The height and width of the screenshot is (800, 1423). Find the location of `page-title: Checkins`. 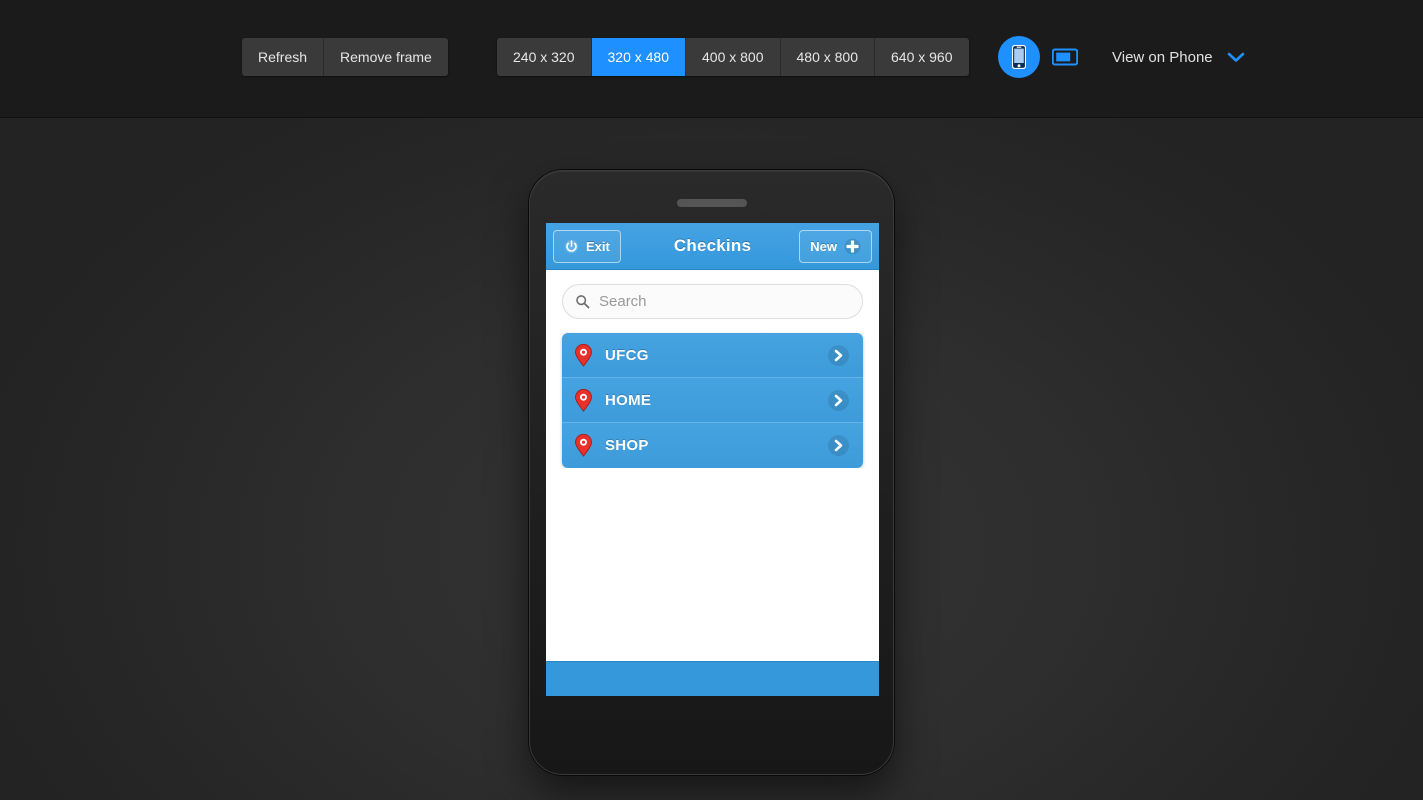

page-title: Checkins is located at coordinates (712, 245).